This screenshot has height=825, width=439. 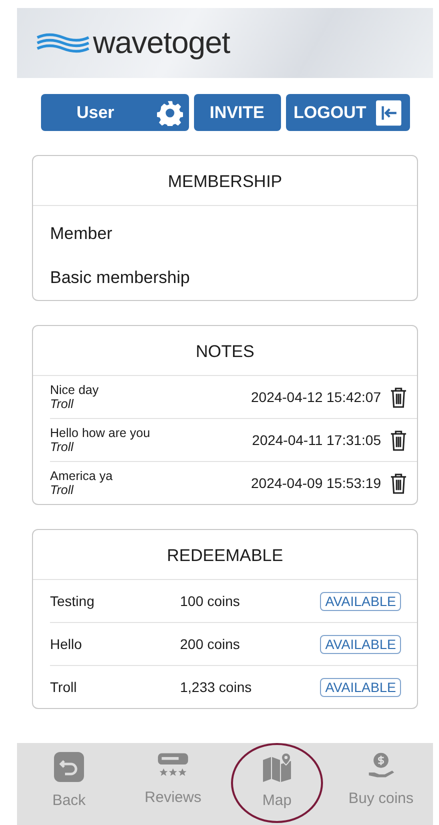 What do you see at coordinates (381, 766) in the screenshot?
I see `coin-hand-icon` at bounding box center [381, 766].